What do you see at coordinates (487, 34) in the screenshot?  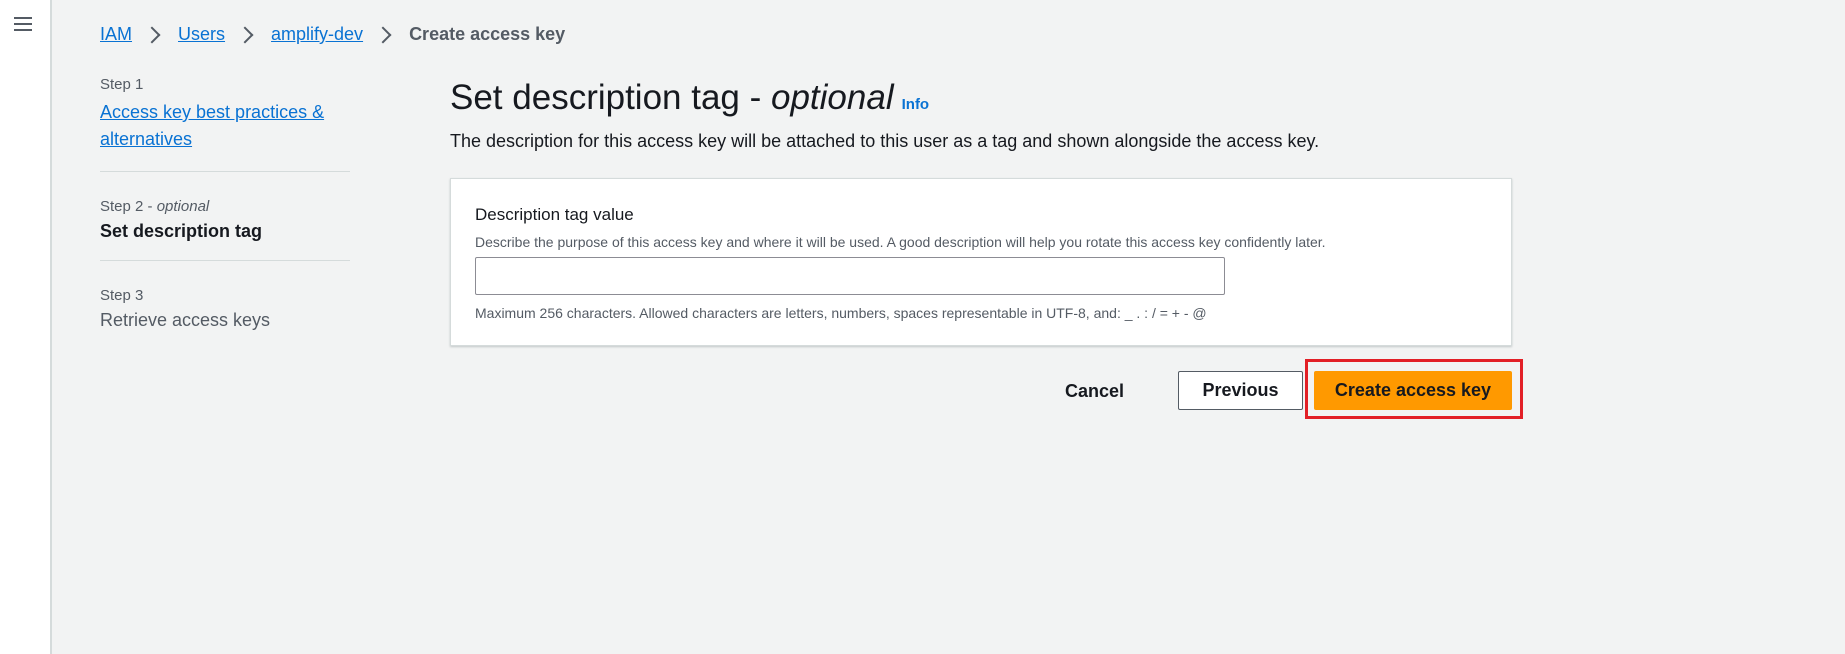 I see `breadcrumb-current: Create access key` at bounding box center [487, 34].